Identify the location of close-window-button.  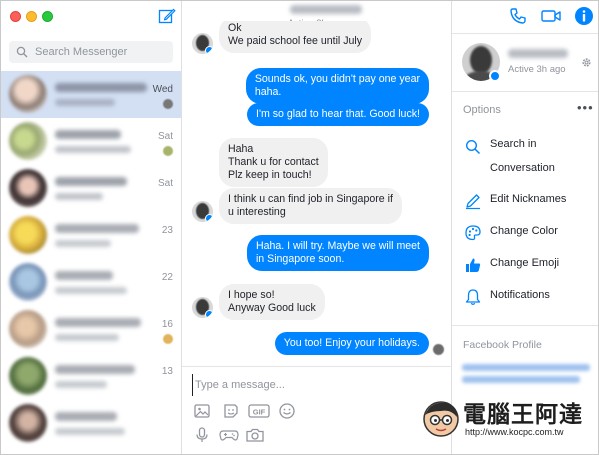
(15, 16).